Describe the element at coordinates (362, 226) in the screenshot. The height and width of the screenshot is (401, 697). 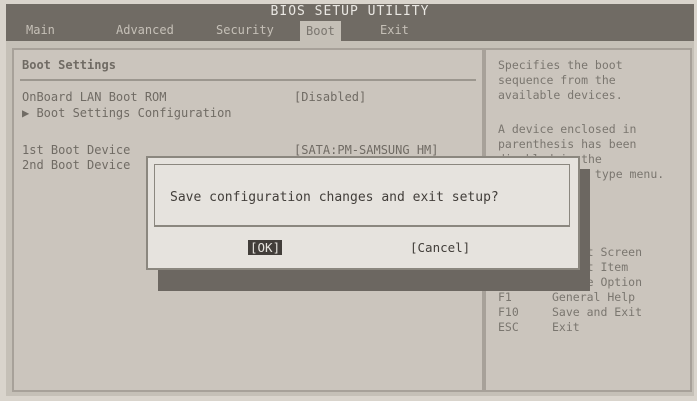
I see `dialog-divider` at that location.